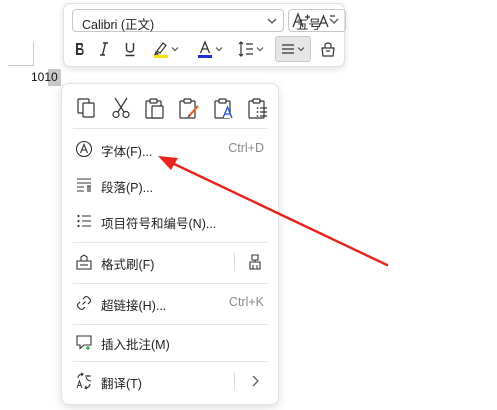  I want to click on document-text-content: 1010, so click(44, 77).